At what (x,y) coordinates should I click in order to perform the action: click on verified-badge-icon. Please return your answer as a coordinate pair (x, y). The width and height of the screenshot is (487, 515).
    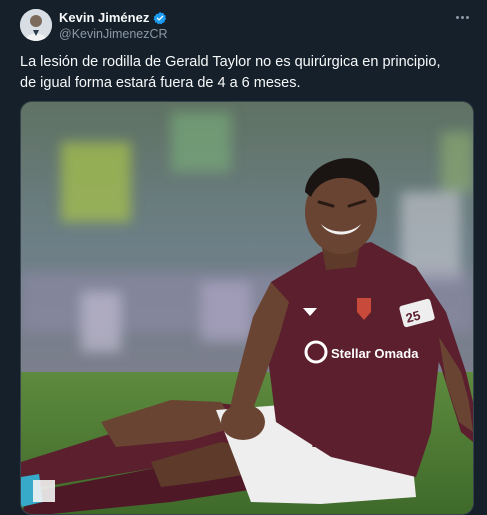
    Looking at the image, I should click on (160, 17).